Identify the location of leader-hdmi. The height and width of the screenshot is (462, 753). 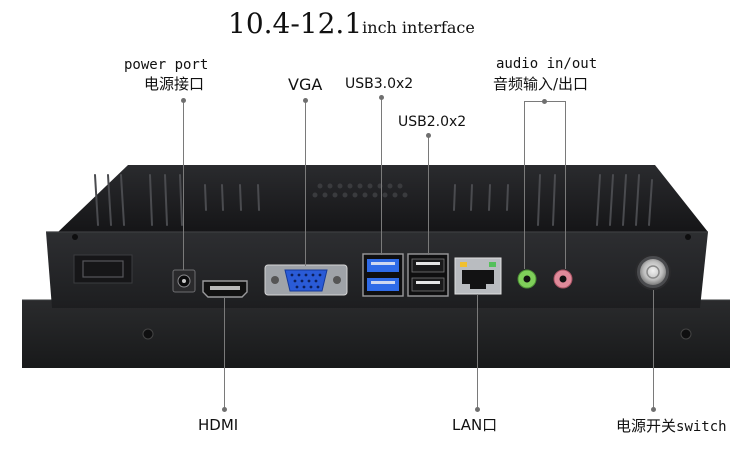
(224, 353).